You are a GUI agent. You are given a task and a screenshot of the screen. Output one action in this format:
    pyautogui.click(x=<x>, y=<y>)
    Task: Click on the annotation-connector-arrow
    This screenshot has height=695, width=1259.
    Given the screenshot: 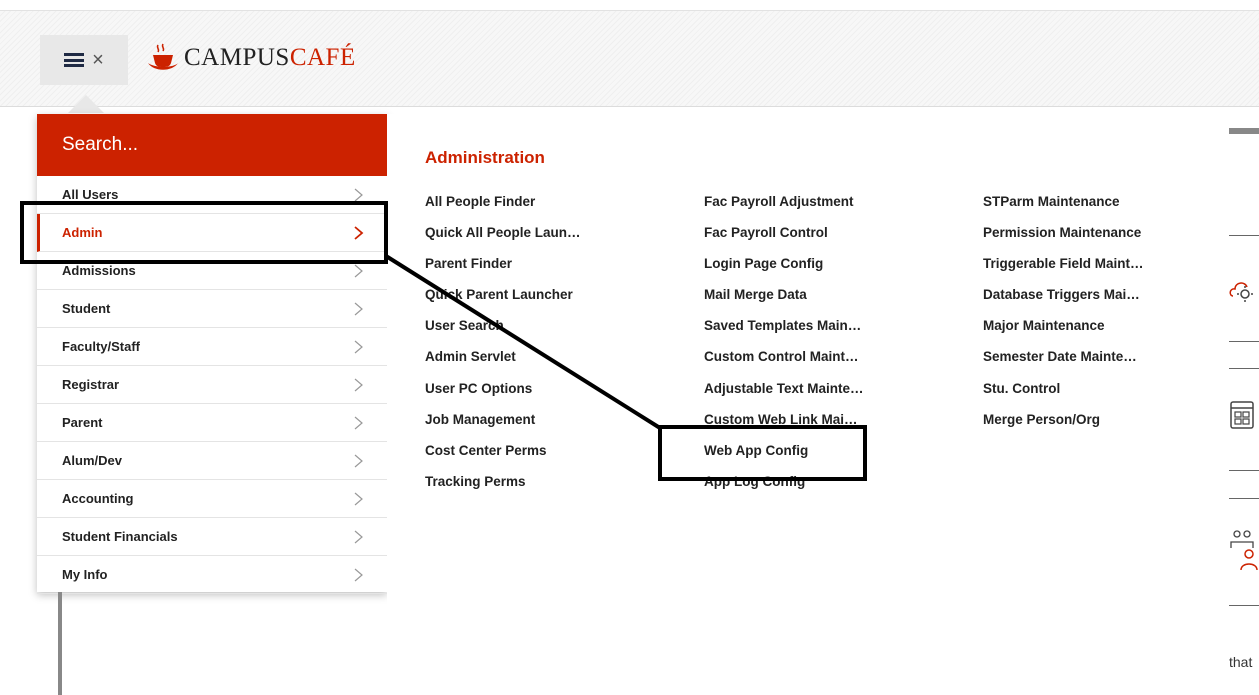 What is the action you would take?
    pyautogui.click(x=523, y=342)
    